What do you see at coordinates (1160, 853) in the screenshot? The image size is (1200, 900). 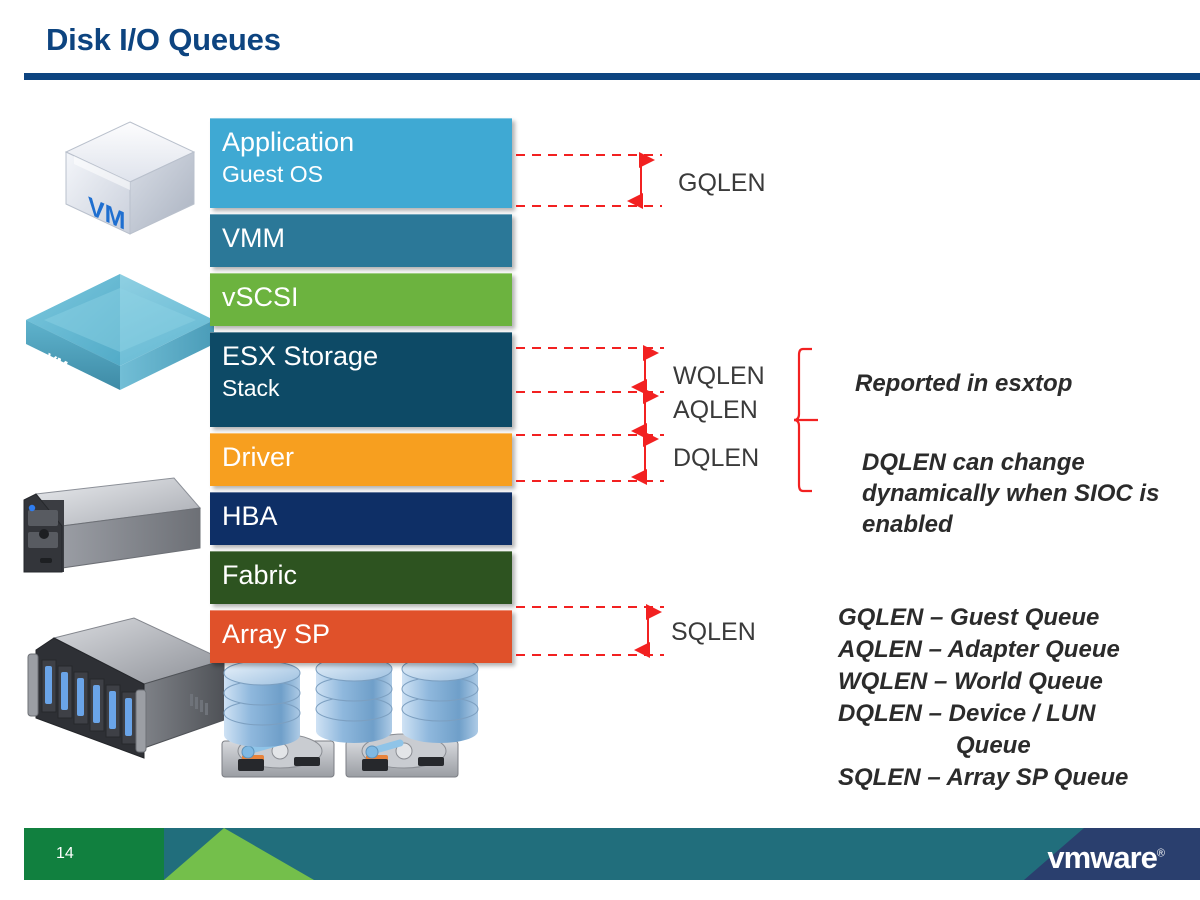 I see `registered-mark-icon: ®` at bounding box center [1160, 853].